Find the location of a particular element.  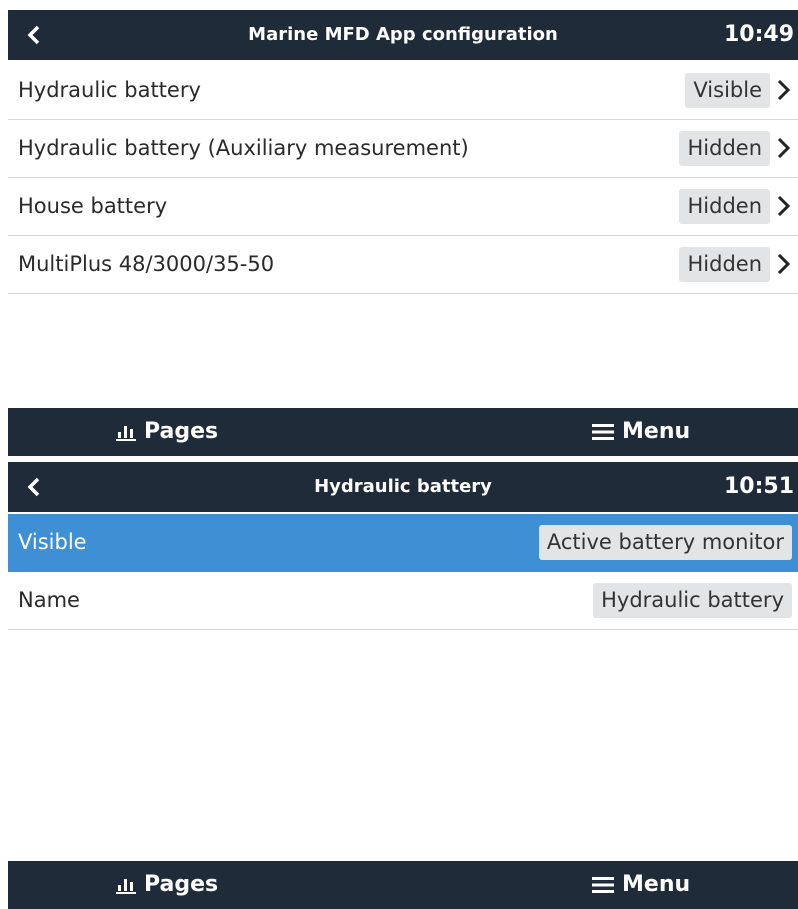

clock: 10:49 is located at coordinates (758, 34).